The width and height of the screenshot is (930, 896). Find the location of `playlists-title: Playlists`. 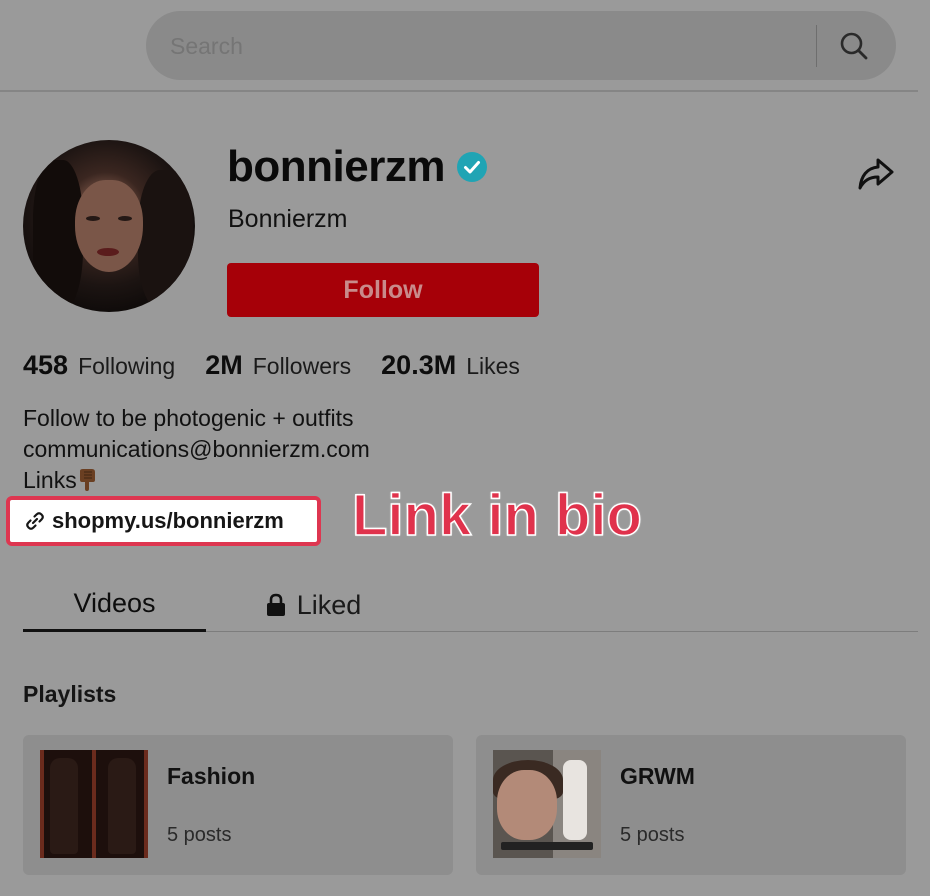

playlists-title: Playlists is located at coordinates (70, 694).